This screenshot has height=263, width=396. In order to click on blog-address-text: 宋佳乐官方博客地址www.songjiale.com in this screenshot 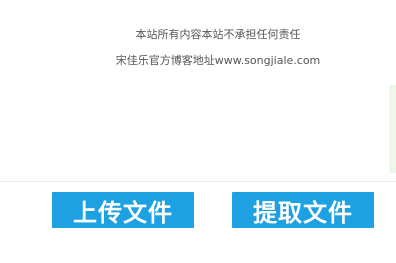, I will do `click(218, 60)`.